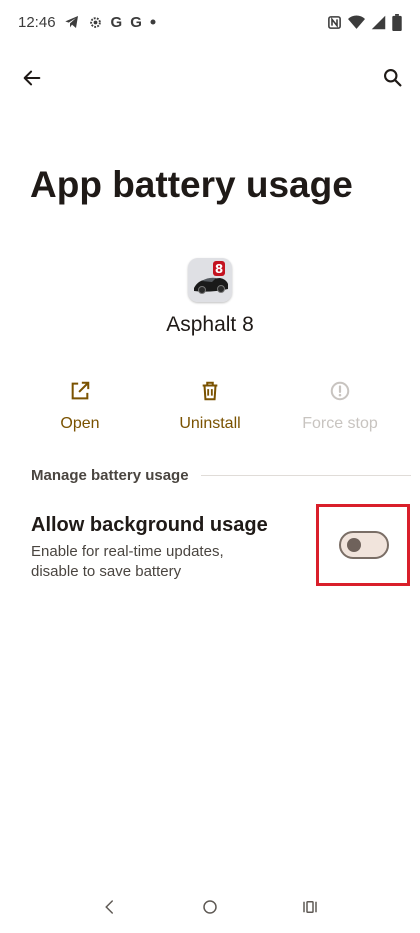 The image size is (420, 933). I want to click on search-icon, so click(392, 80).